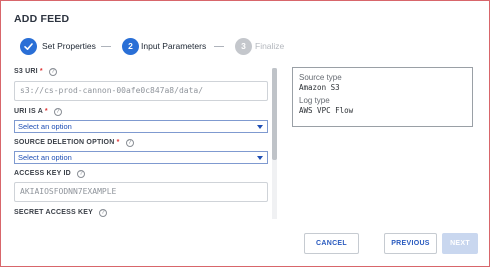 The width and height of the screenshot is (490, 267). Describe the element at coordinates (320, 77) in the screenshot. I see `source-type-label: Source type` at that location.